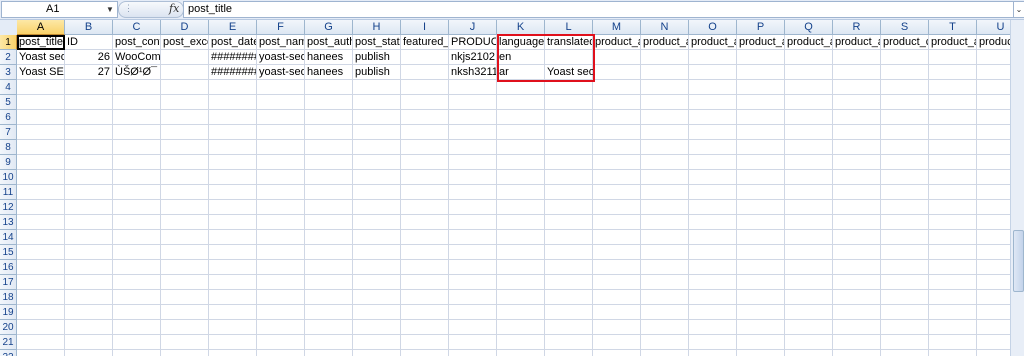 The image size is (1024, 356). I want to click on column-header-G: G, so click(329, 27).